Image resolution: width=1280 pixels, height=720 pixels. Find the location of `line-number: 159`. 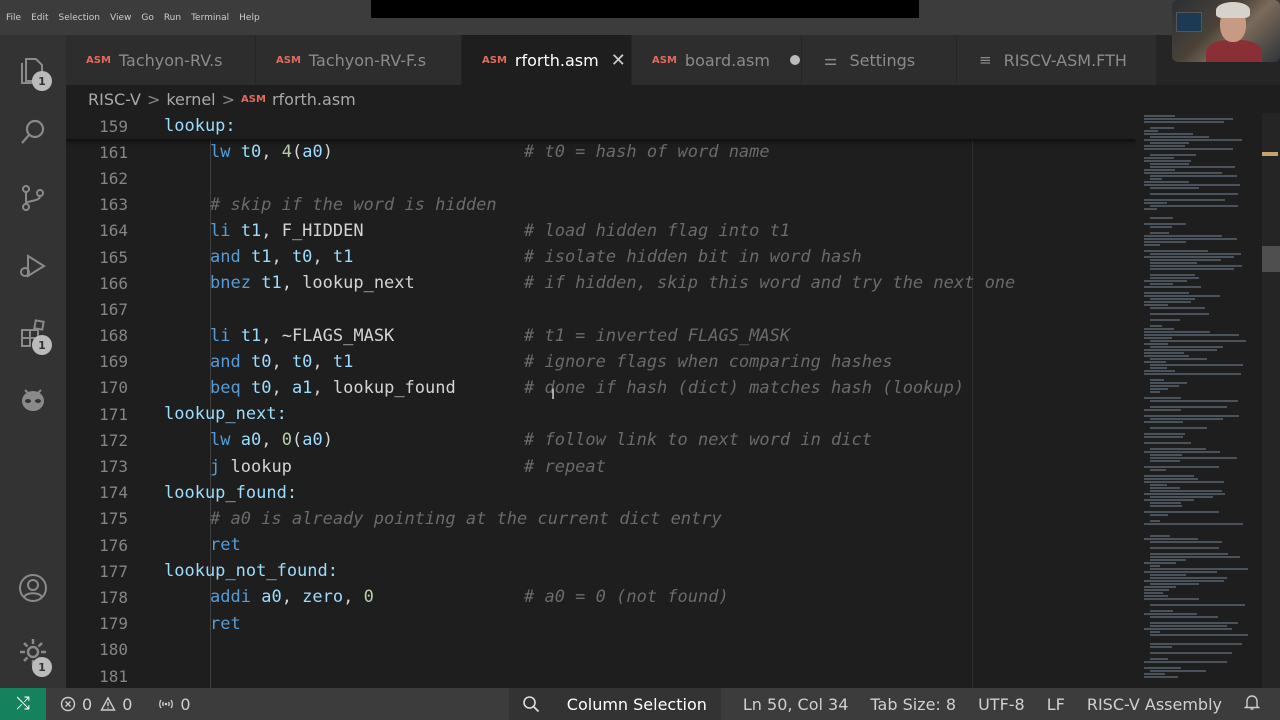

line-number: 159 is located at coordinates (113, 126).